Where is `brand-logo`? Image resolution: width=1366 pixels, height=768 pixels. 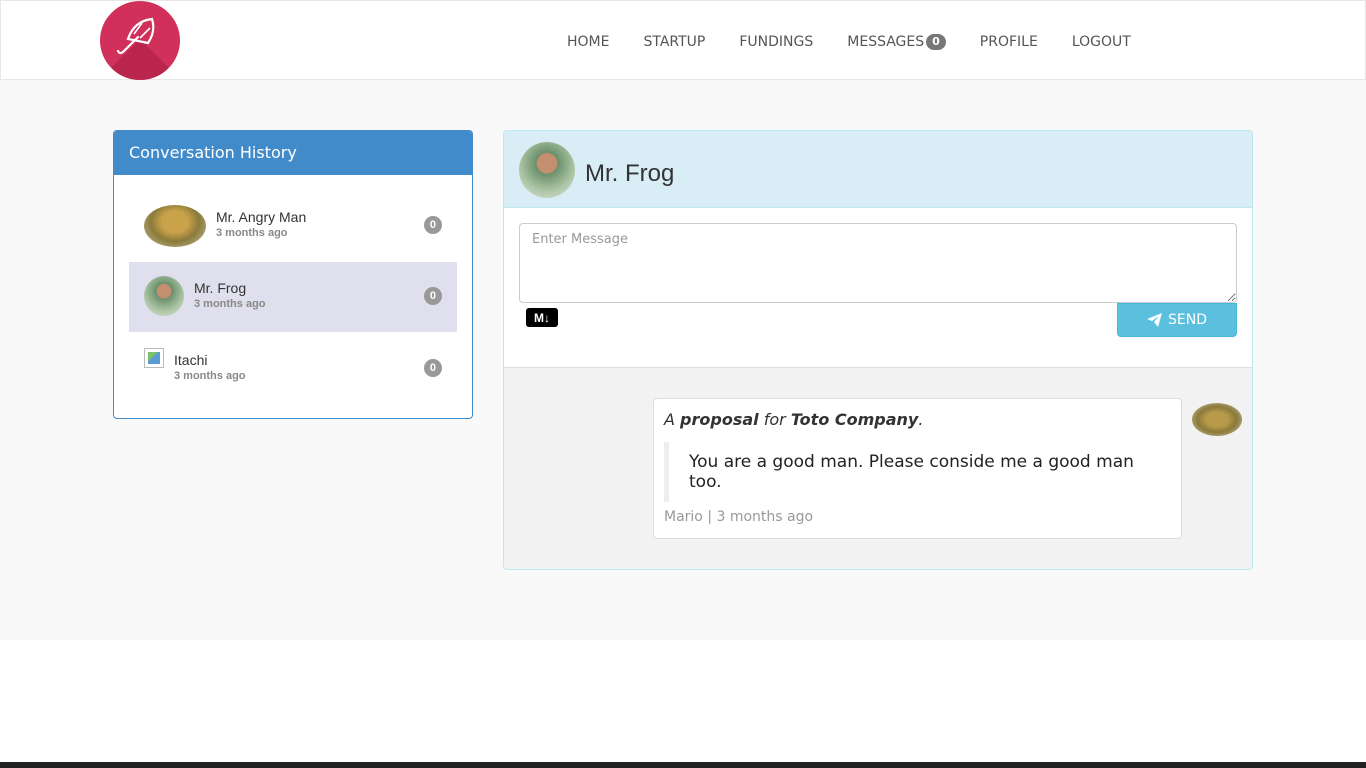 brand-logo is located at coordinates (140, 40).